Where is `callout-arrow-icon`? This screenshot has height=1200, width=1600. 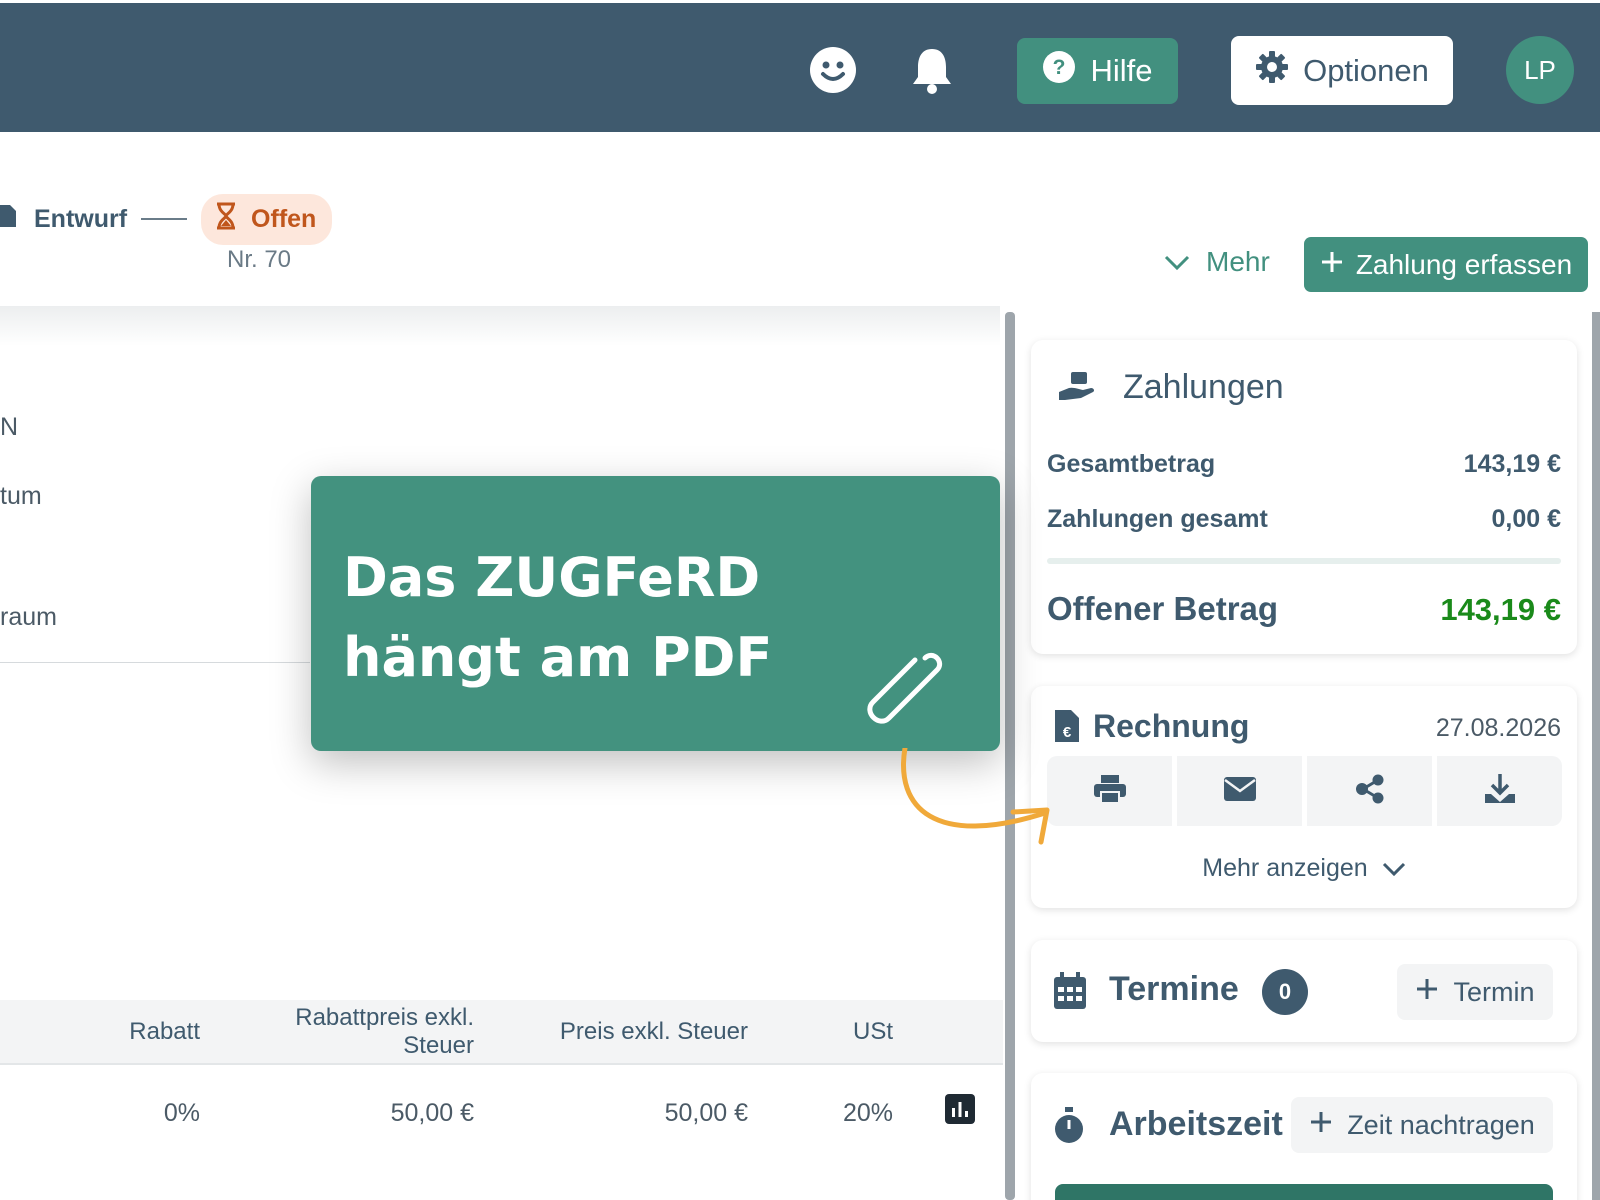 callout-arrow-icon is located at coordinates (975, 796).